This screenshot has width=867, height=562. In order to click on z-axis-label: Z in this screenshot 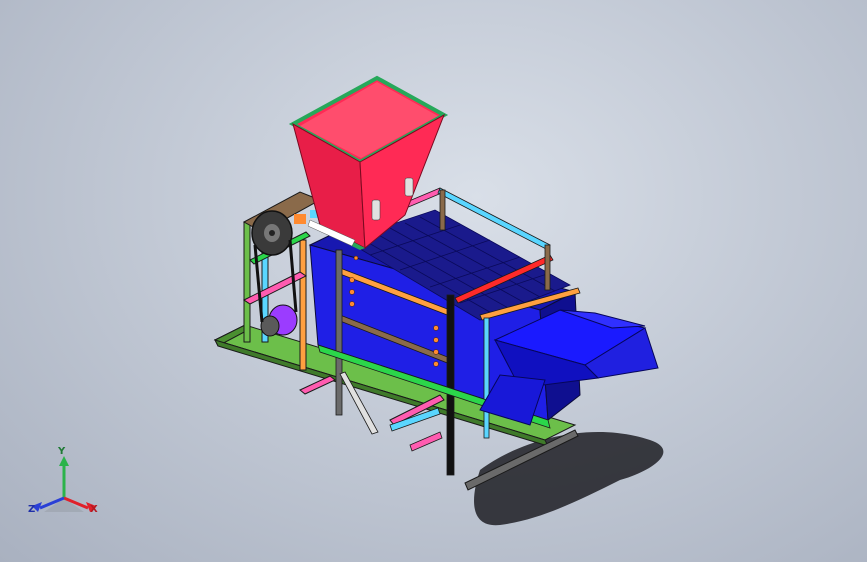, I will do `click(32, 509)`.